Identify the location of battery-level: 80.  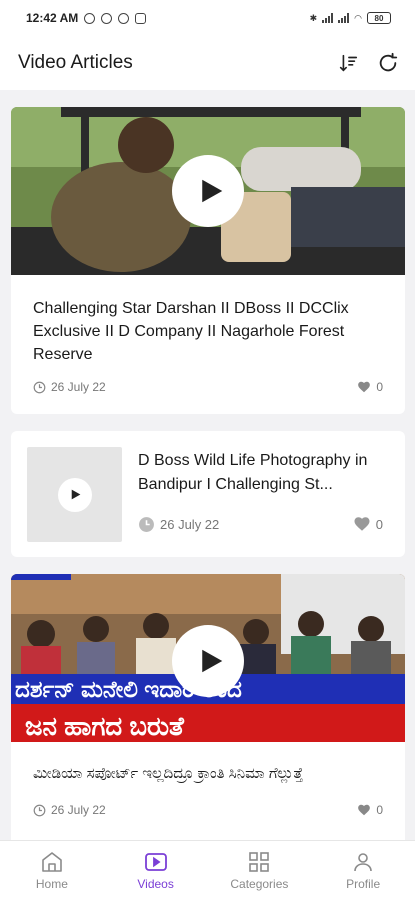
(379, 18).